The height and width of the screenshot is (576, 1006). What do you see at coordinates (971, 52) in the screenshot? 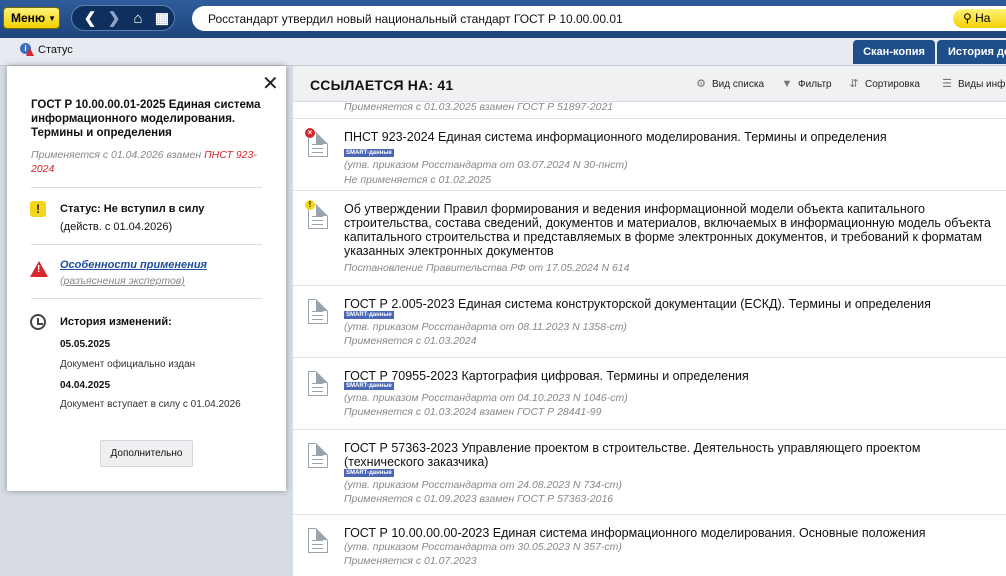
I see `tab-history: История до` at bounding box center [971, 52].